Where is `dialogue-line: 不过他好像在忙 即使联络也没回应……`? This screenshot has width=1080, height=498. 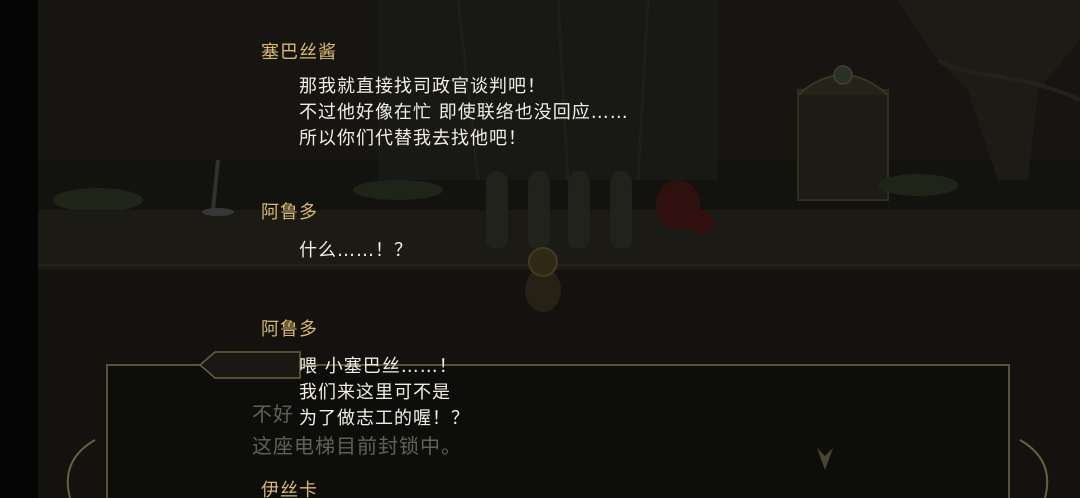
dialogue-line: 不过他好像在忙 即使联络也没回应…… is located at coordinates (464, 112).